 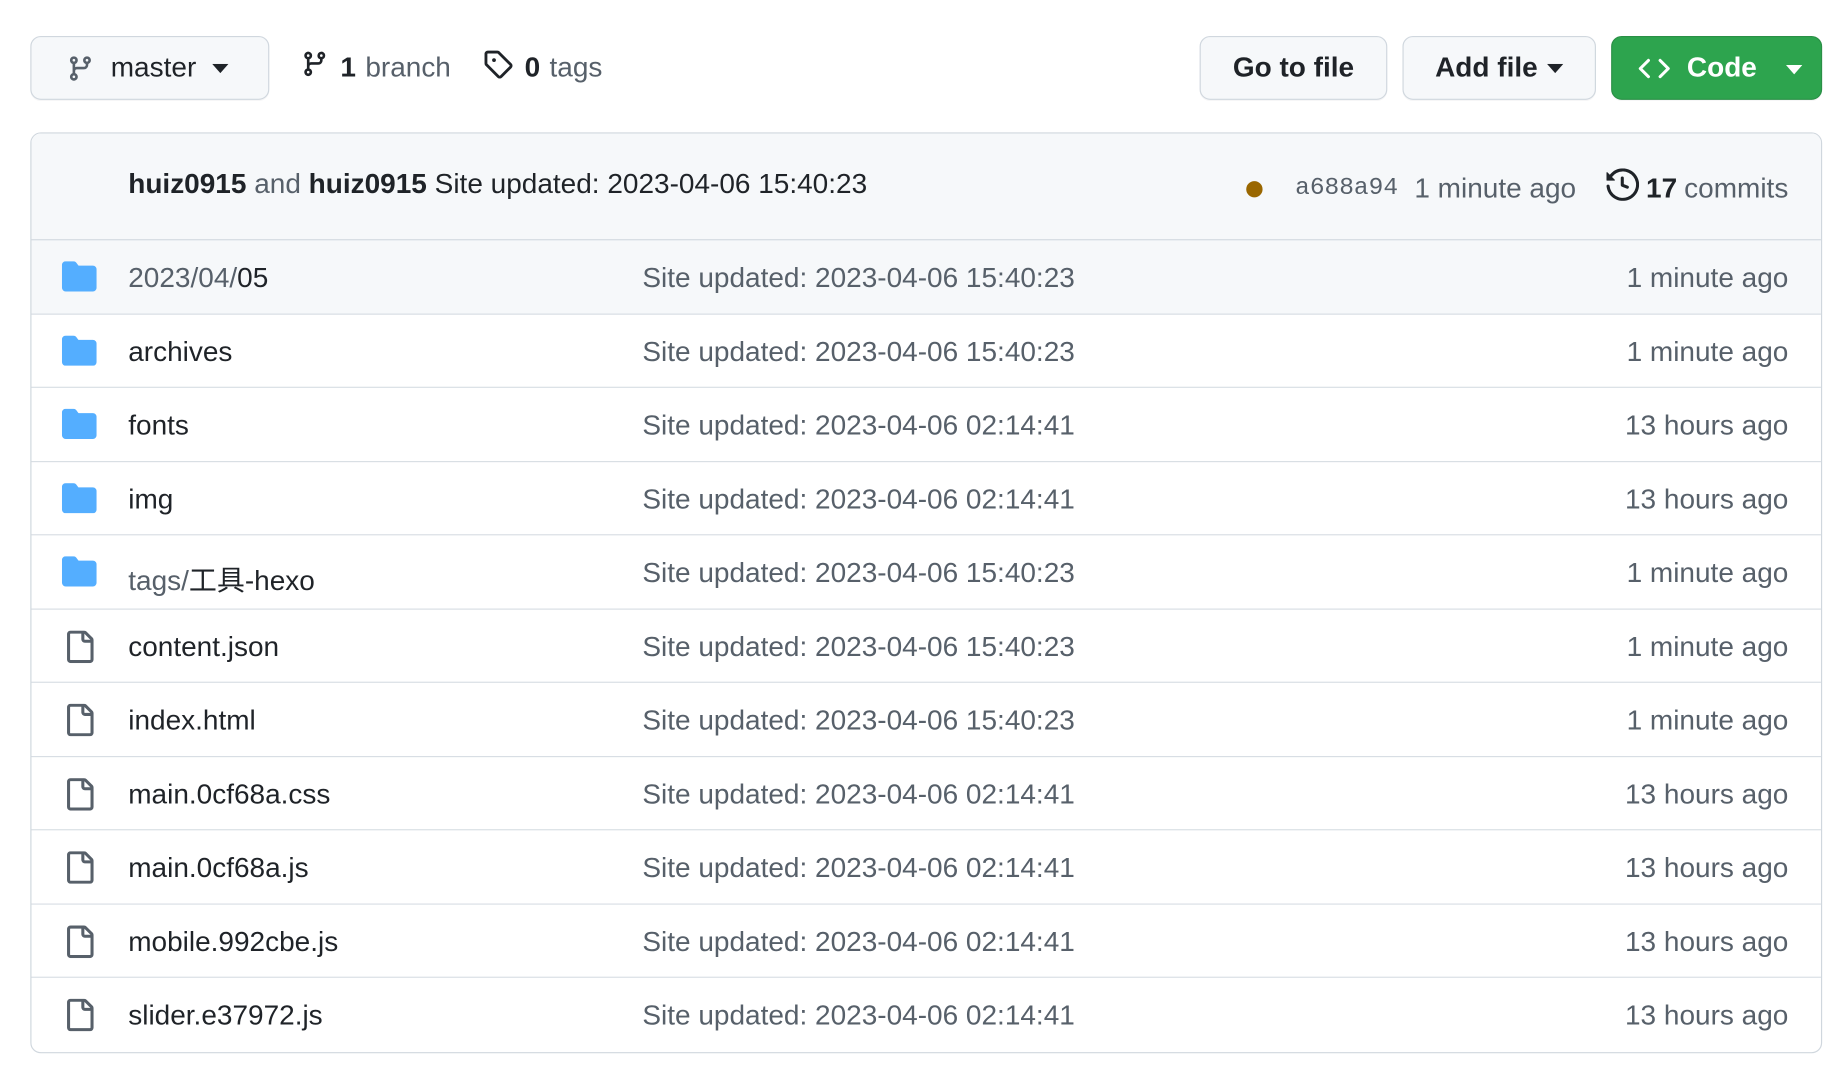 What do you see at coordinates (1495, 188) in the screenshot?
I see `commit-age: 1 minute ago` at bounding box center [1495, 188].